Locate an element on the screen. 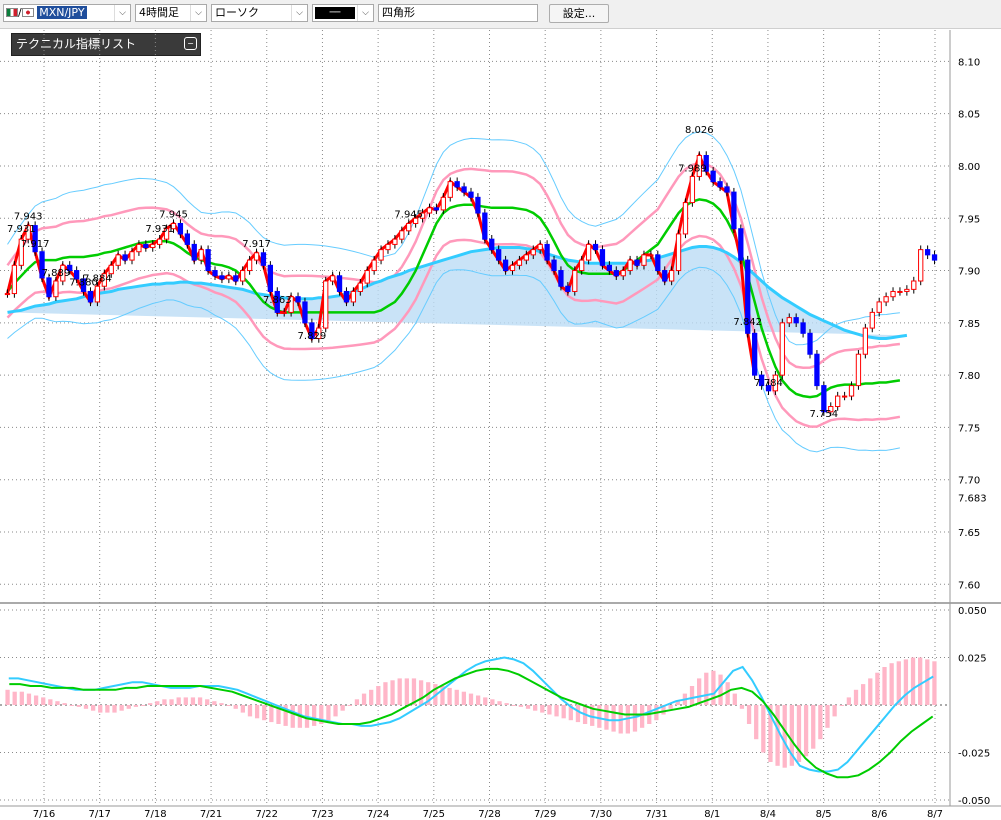 The height and width of the screenshot is (820, 1001). macd-panel is located at coordinates (471, 717).